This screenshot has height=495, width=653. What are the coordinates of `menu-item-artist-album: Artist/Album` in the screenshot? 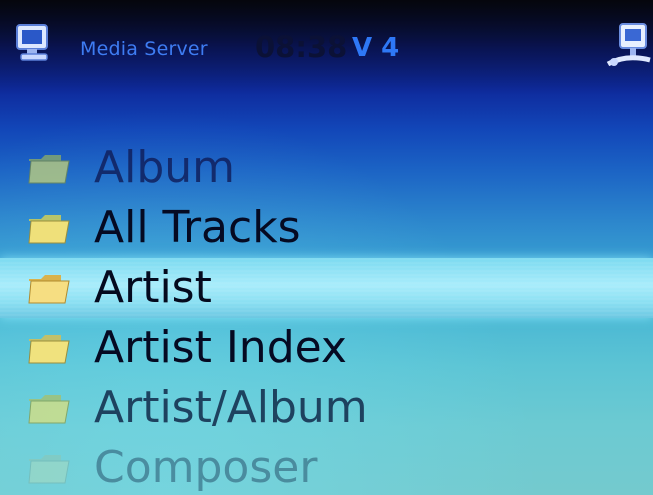 It's located at (326, 408).